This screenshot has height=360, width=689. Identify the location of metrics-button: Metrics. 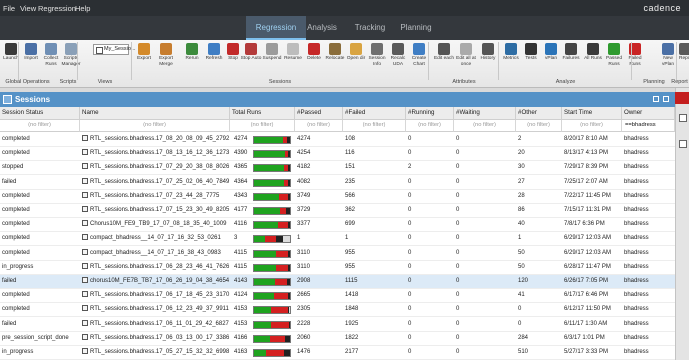
(511, 59).